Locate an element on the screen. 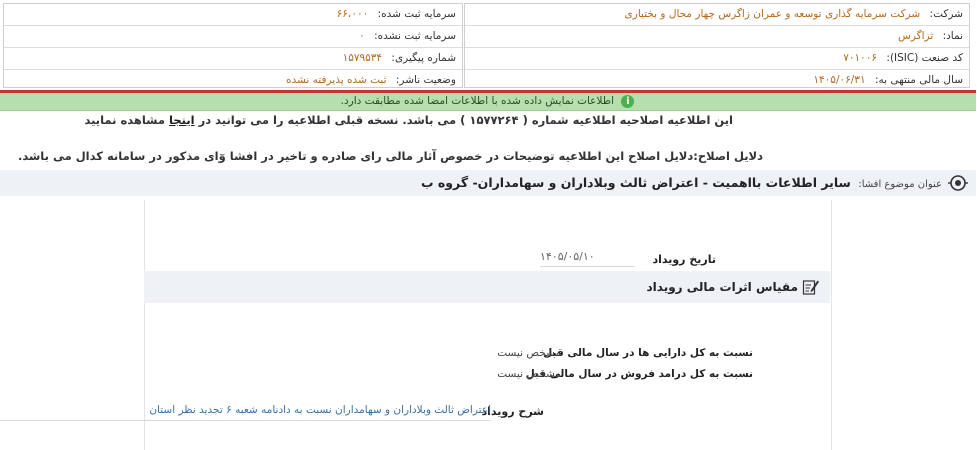  ratio-assets-value: مشخص نیست is located at coordinates (530, 353).